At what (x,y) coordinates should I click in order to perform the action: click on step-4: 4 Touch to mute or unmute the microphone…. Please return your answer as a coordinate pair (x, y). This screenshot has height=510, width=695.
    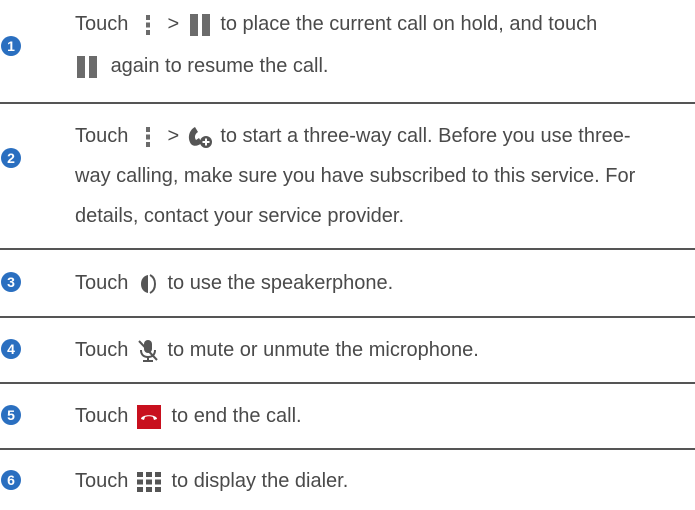
    Looking at the image, I should click on (347, 350).